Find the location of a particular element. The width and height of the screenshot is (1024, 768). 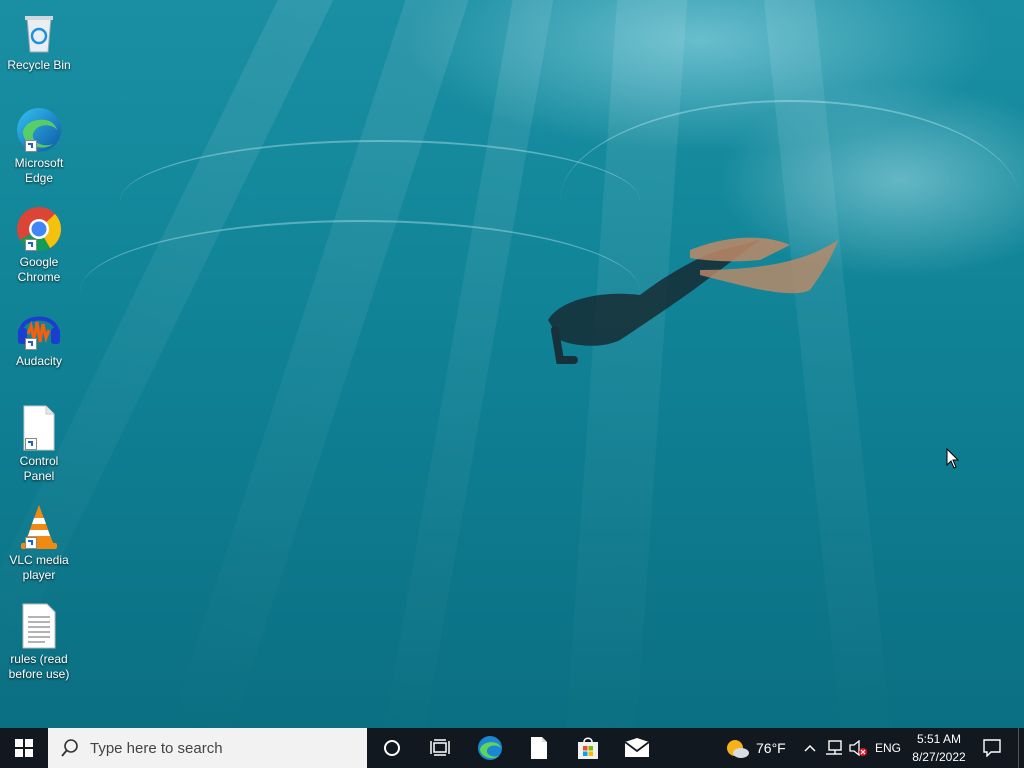

task-view-button is located at coordinates (440, 748).